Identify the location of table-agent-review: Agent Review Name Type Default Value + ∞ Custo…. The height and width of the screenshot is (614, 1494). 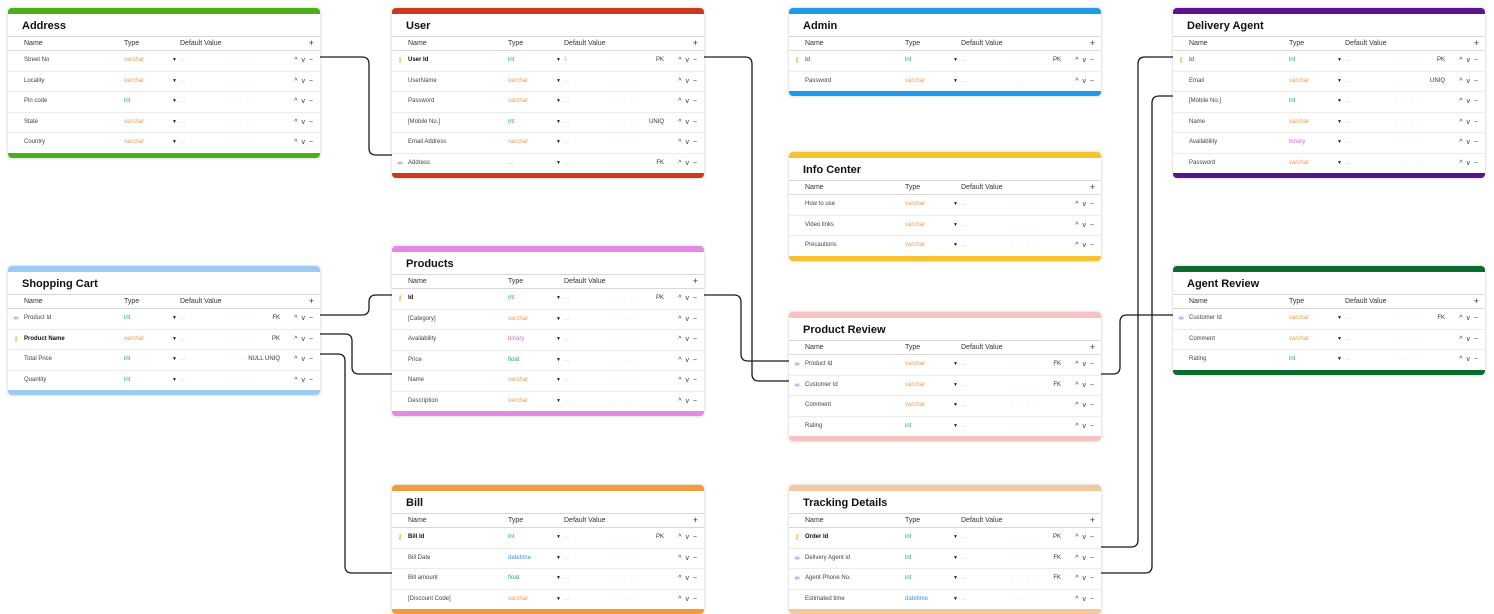
(1329, 320).